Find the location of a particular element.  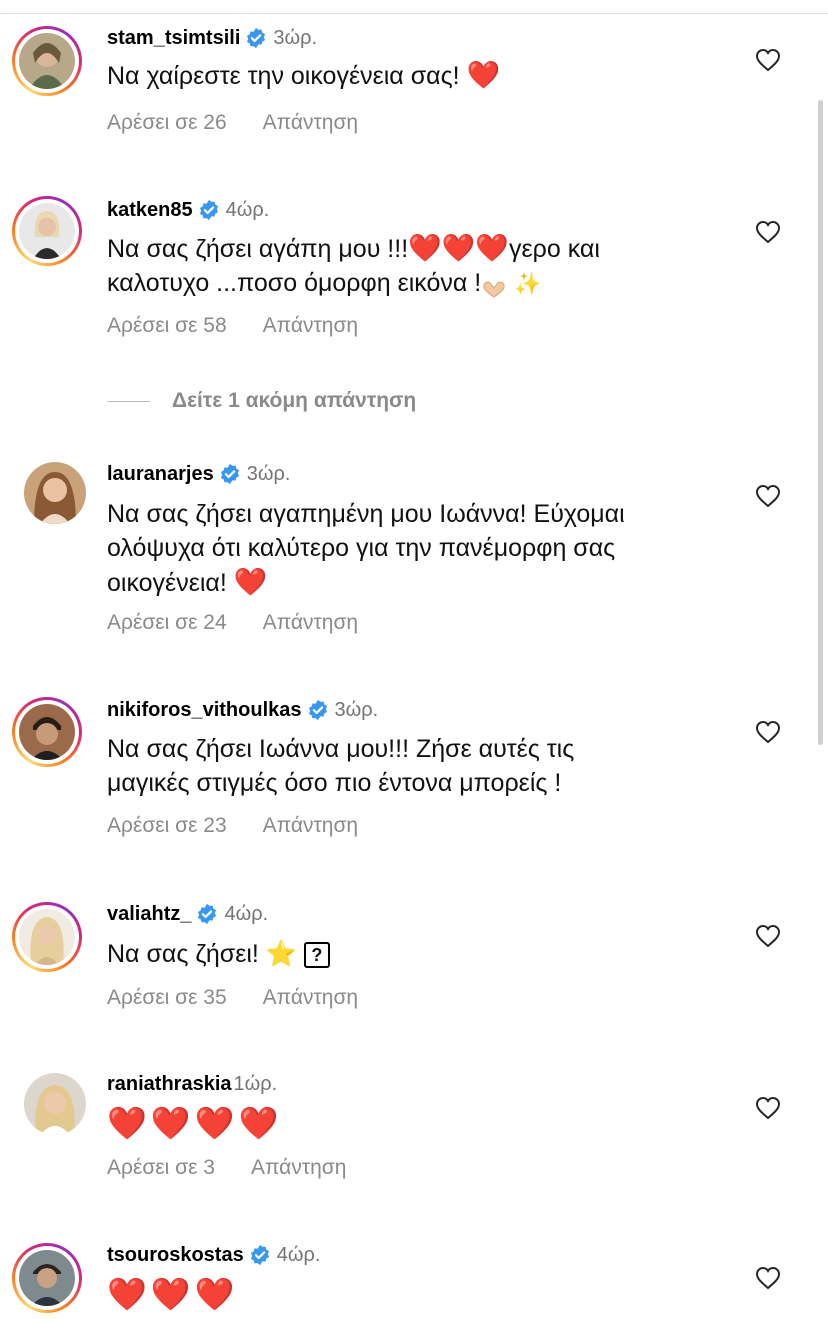

divider-line is located at coordinates (128, 401).